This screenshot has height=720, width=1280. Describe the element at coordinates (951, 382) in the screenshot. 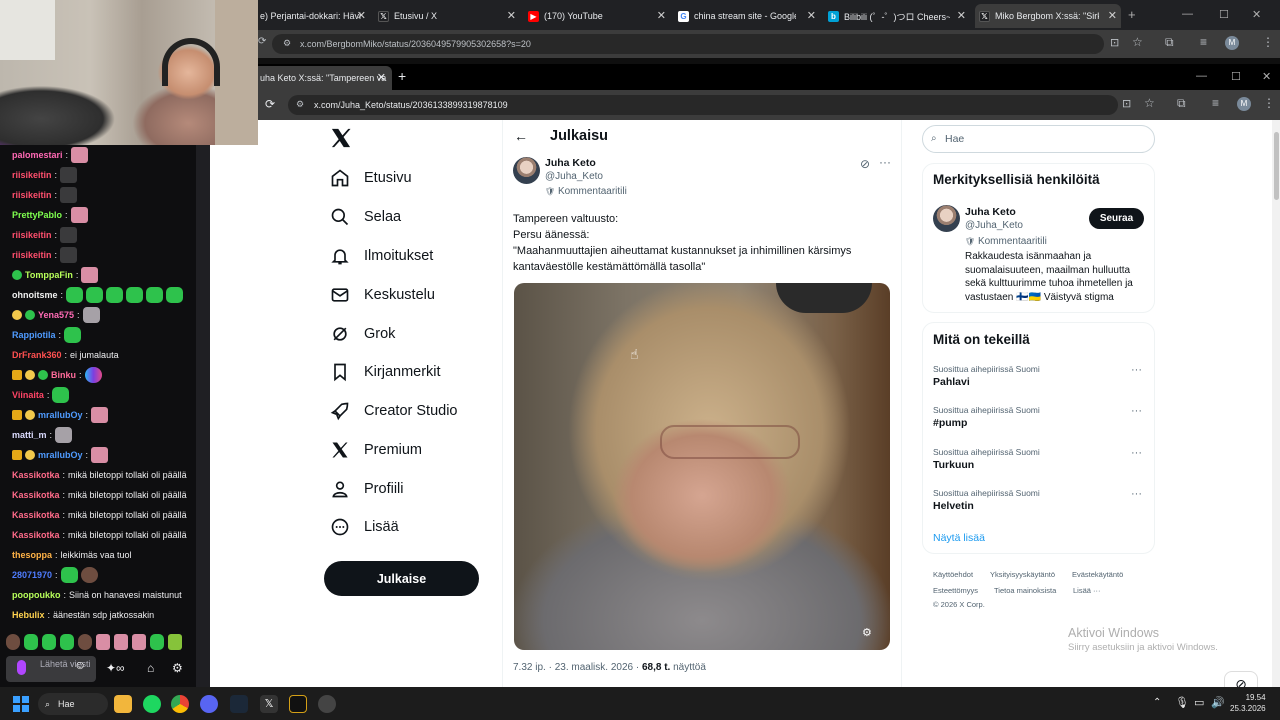

I see `trend-name: Pahlavi` at that location.